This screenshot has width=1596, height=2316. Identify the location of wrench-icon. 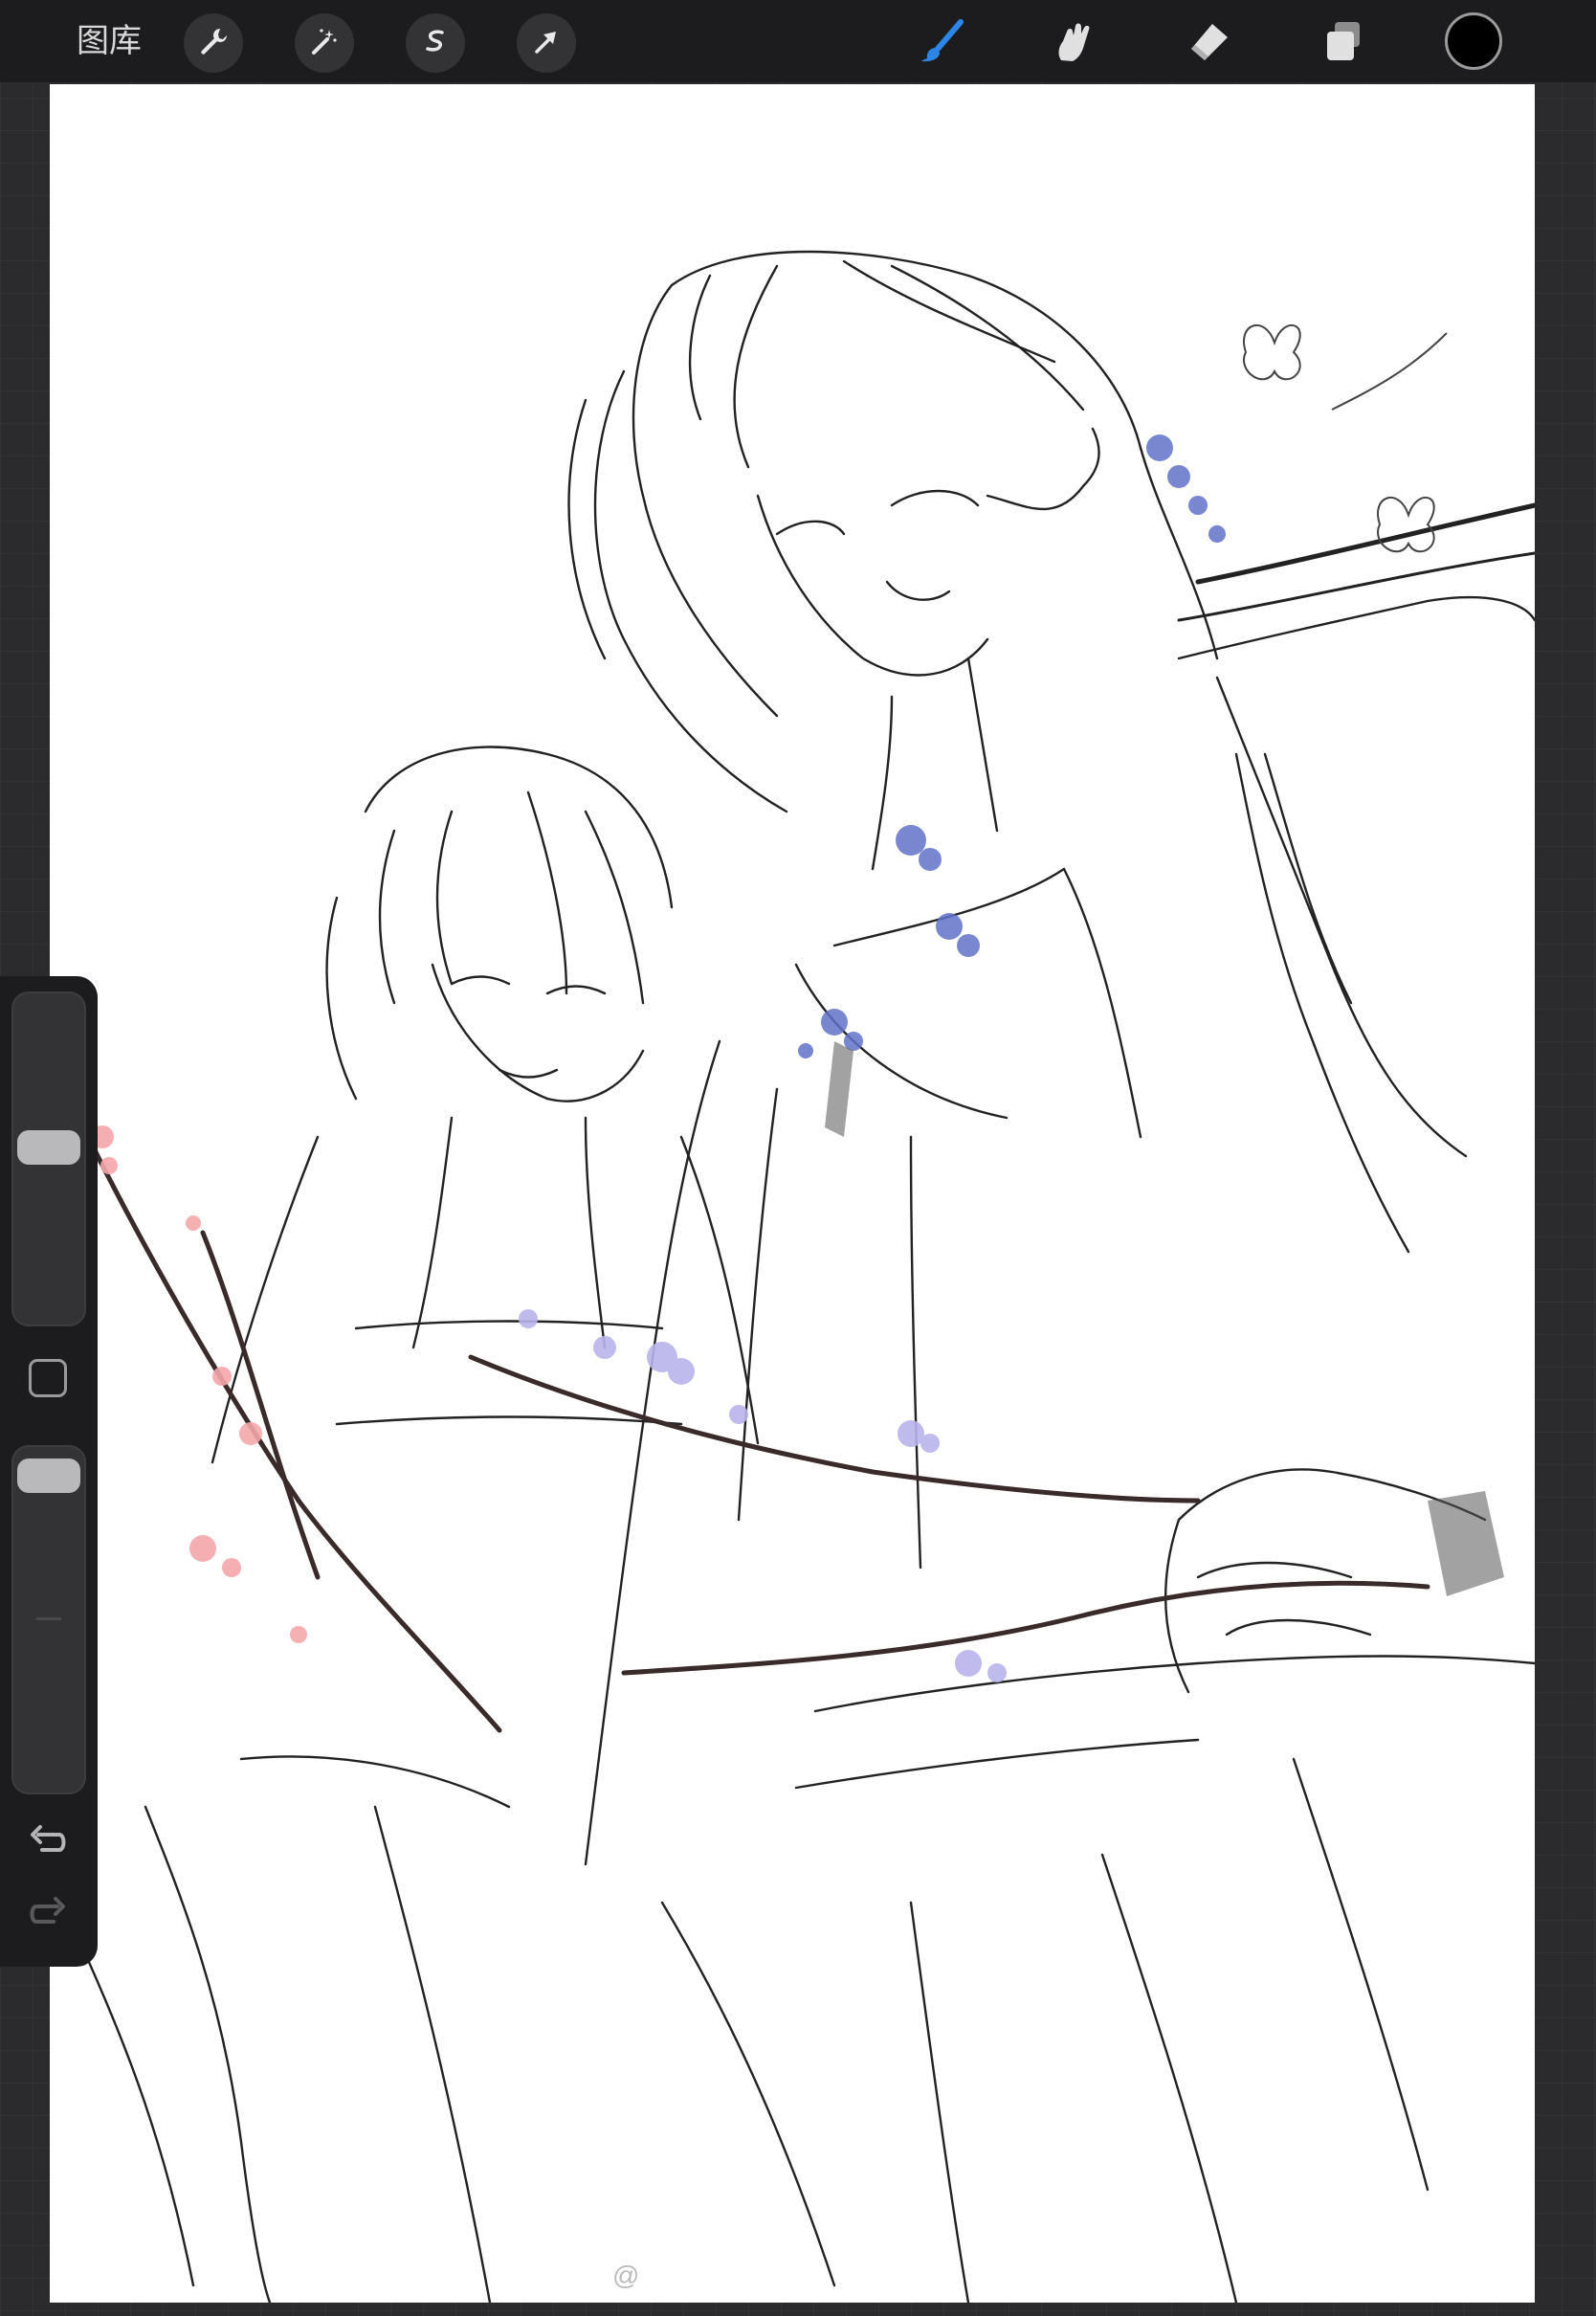
(214, 43).